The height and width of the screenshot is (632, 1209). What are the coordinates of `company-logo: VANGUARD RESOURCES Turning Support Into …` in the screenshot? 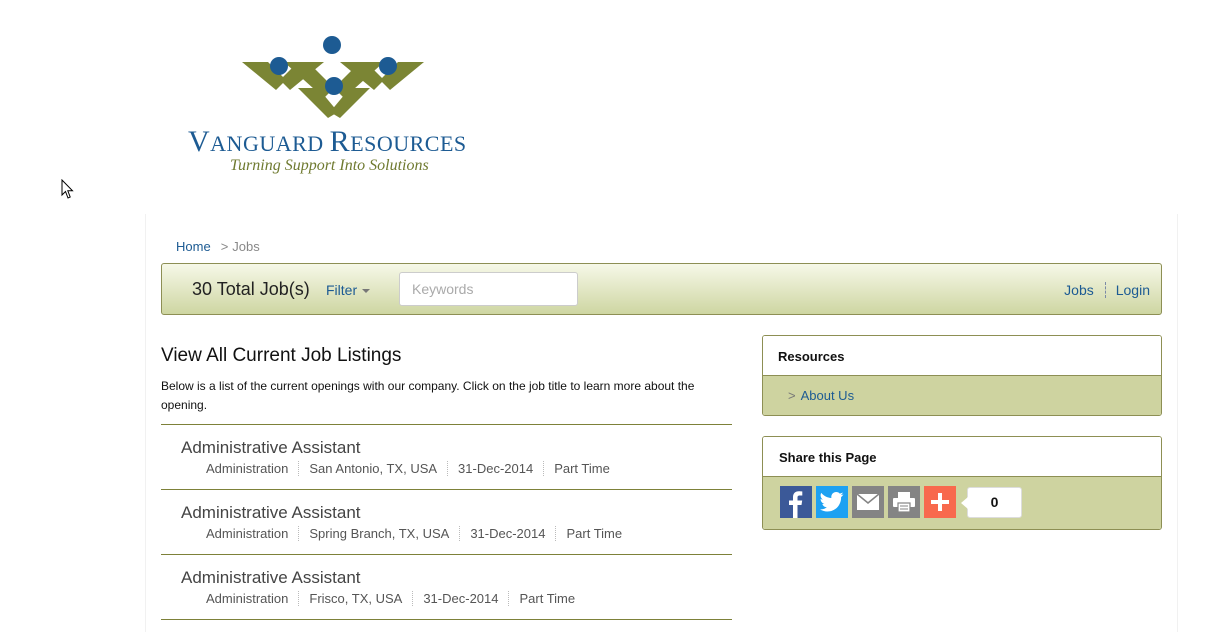 It's located at (336, 107).